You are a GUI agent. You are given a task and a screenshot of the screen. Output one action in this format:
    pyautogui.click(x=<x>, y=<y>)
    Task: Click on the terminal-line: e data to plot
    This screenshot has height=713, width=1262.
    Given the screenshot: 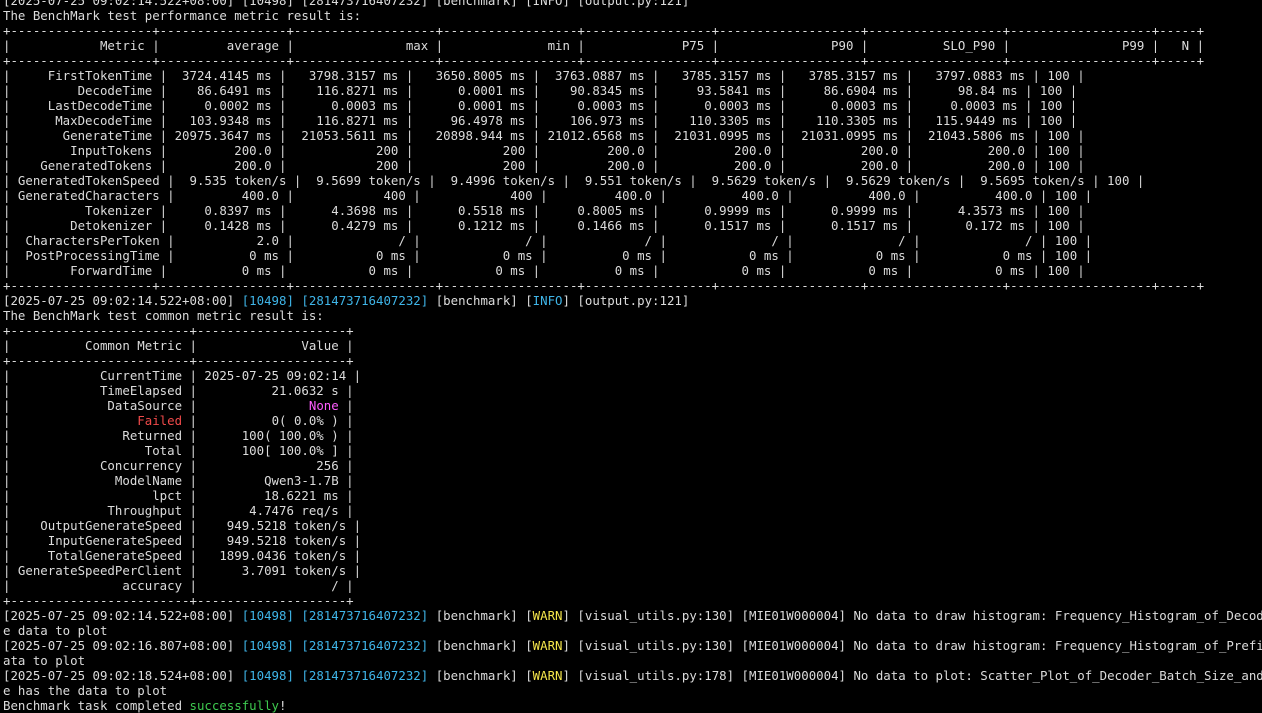 What is the action you would take?
    pyautogui.click(x=632, y=630)
    